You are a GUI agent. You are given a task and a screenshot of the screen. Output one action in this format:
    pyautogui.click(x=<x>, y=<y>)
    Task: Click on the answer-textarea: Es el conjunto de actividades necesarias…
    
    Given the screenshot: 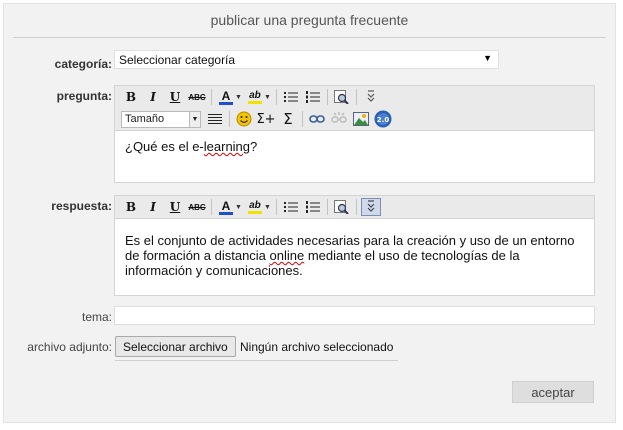 What is the action you would take?
    pyautogui.click(x=354, y=252)
    